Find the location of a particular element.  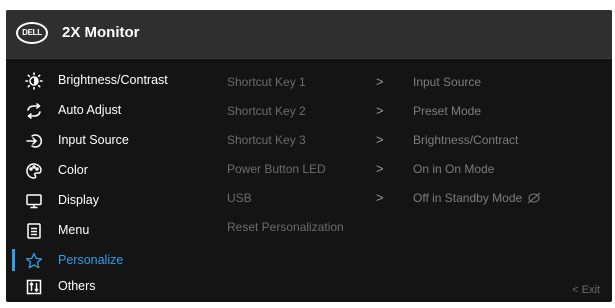

exit-button: < Exit is located at coordinates (586, 290).